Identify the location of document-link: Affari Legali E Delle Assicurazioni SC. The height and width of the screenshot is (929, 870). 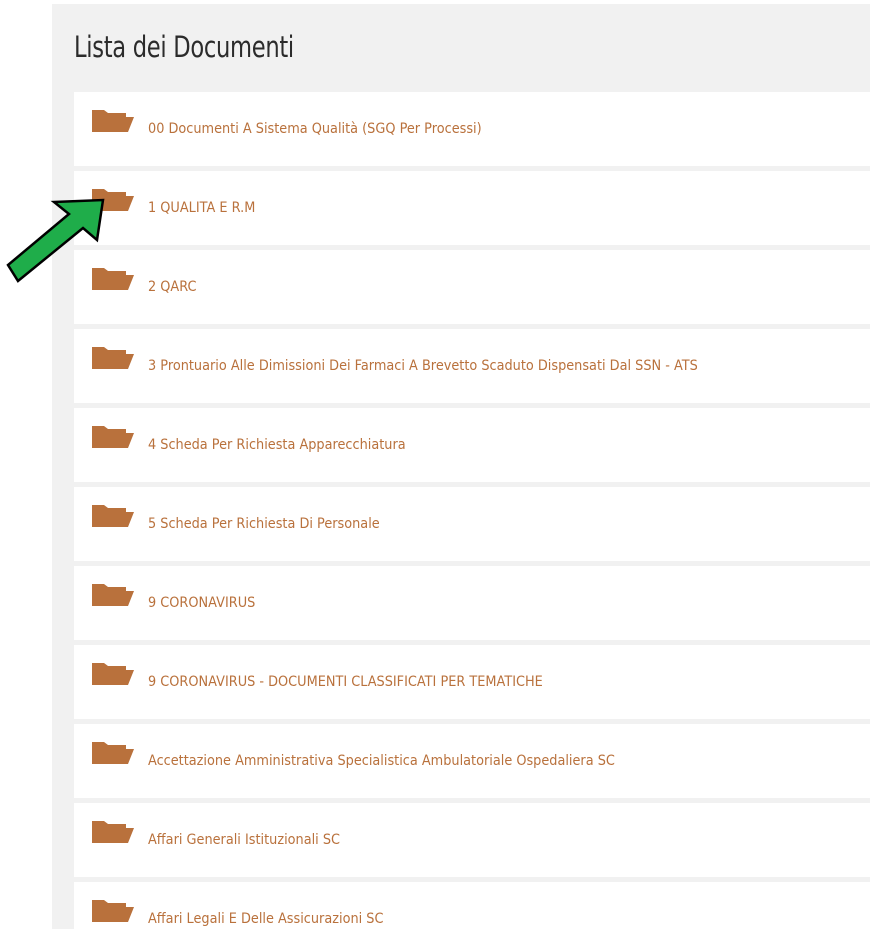
(265, 919).